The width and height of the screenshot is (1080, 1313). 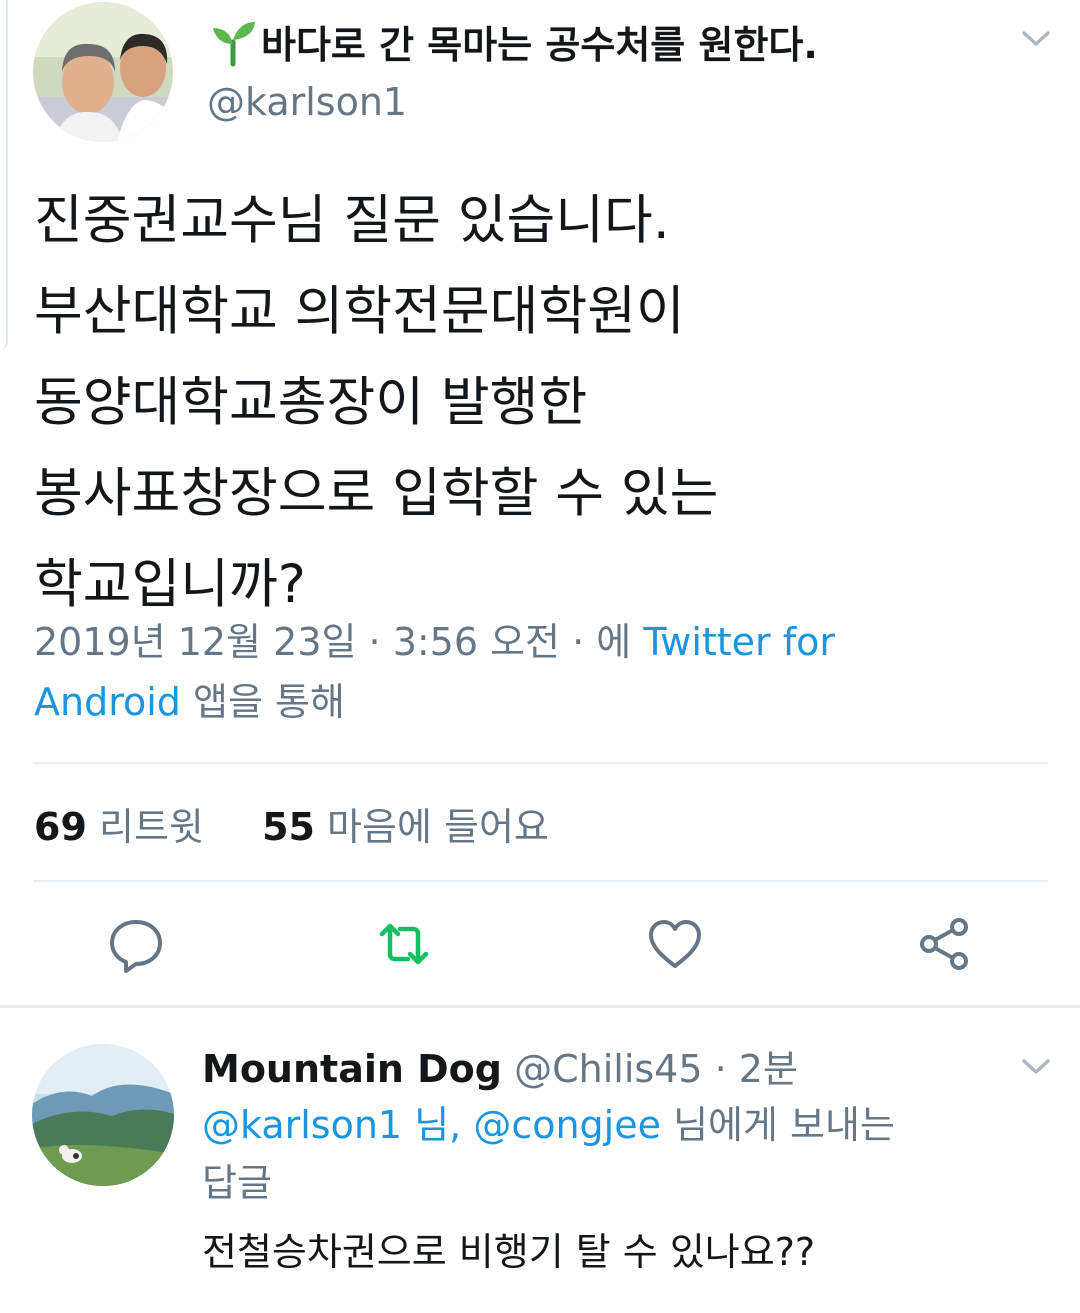 What do you see at coordinates (438, 1125) in the screenshot?
I see `reply-to-sep: 님,` at bounding box center [438, 1125].